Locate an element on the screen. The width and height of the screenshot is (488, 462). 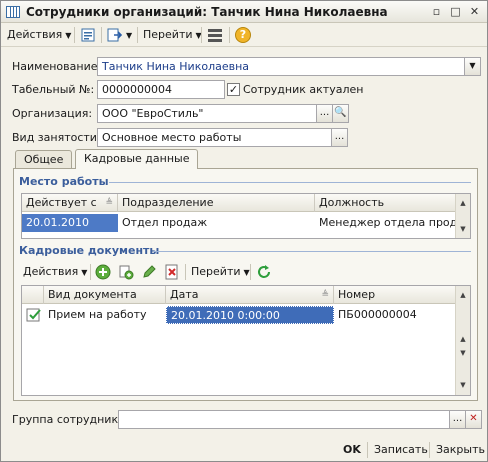
column-header-effective-from: Действует с ≜ is located at coordinates (70, 203).